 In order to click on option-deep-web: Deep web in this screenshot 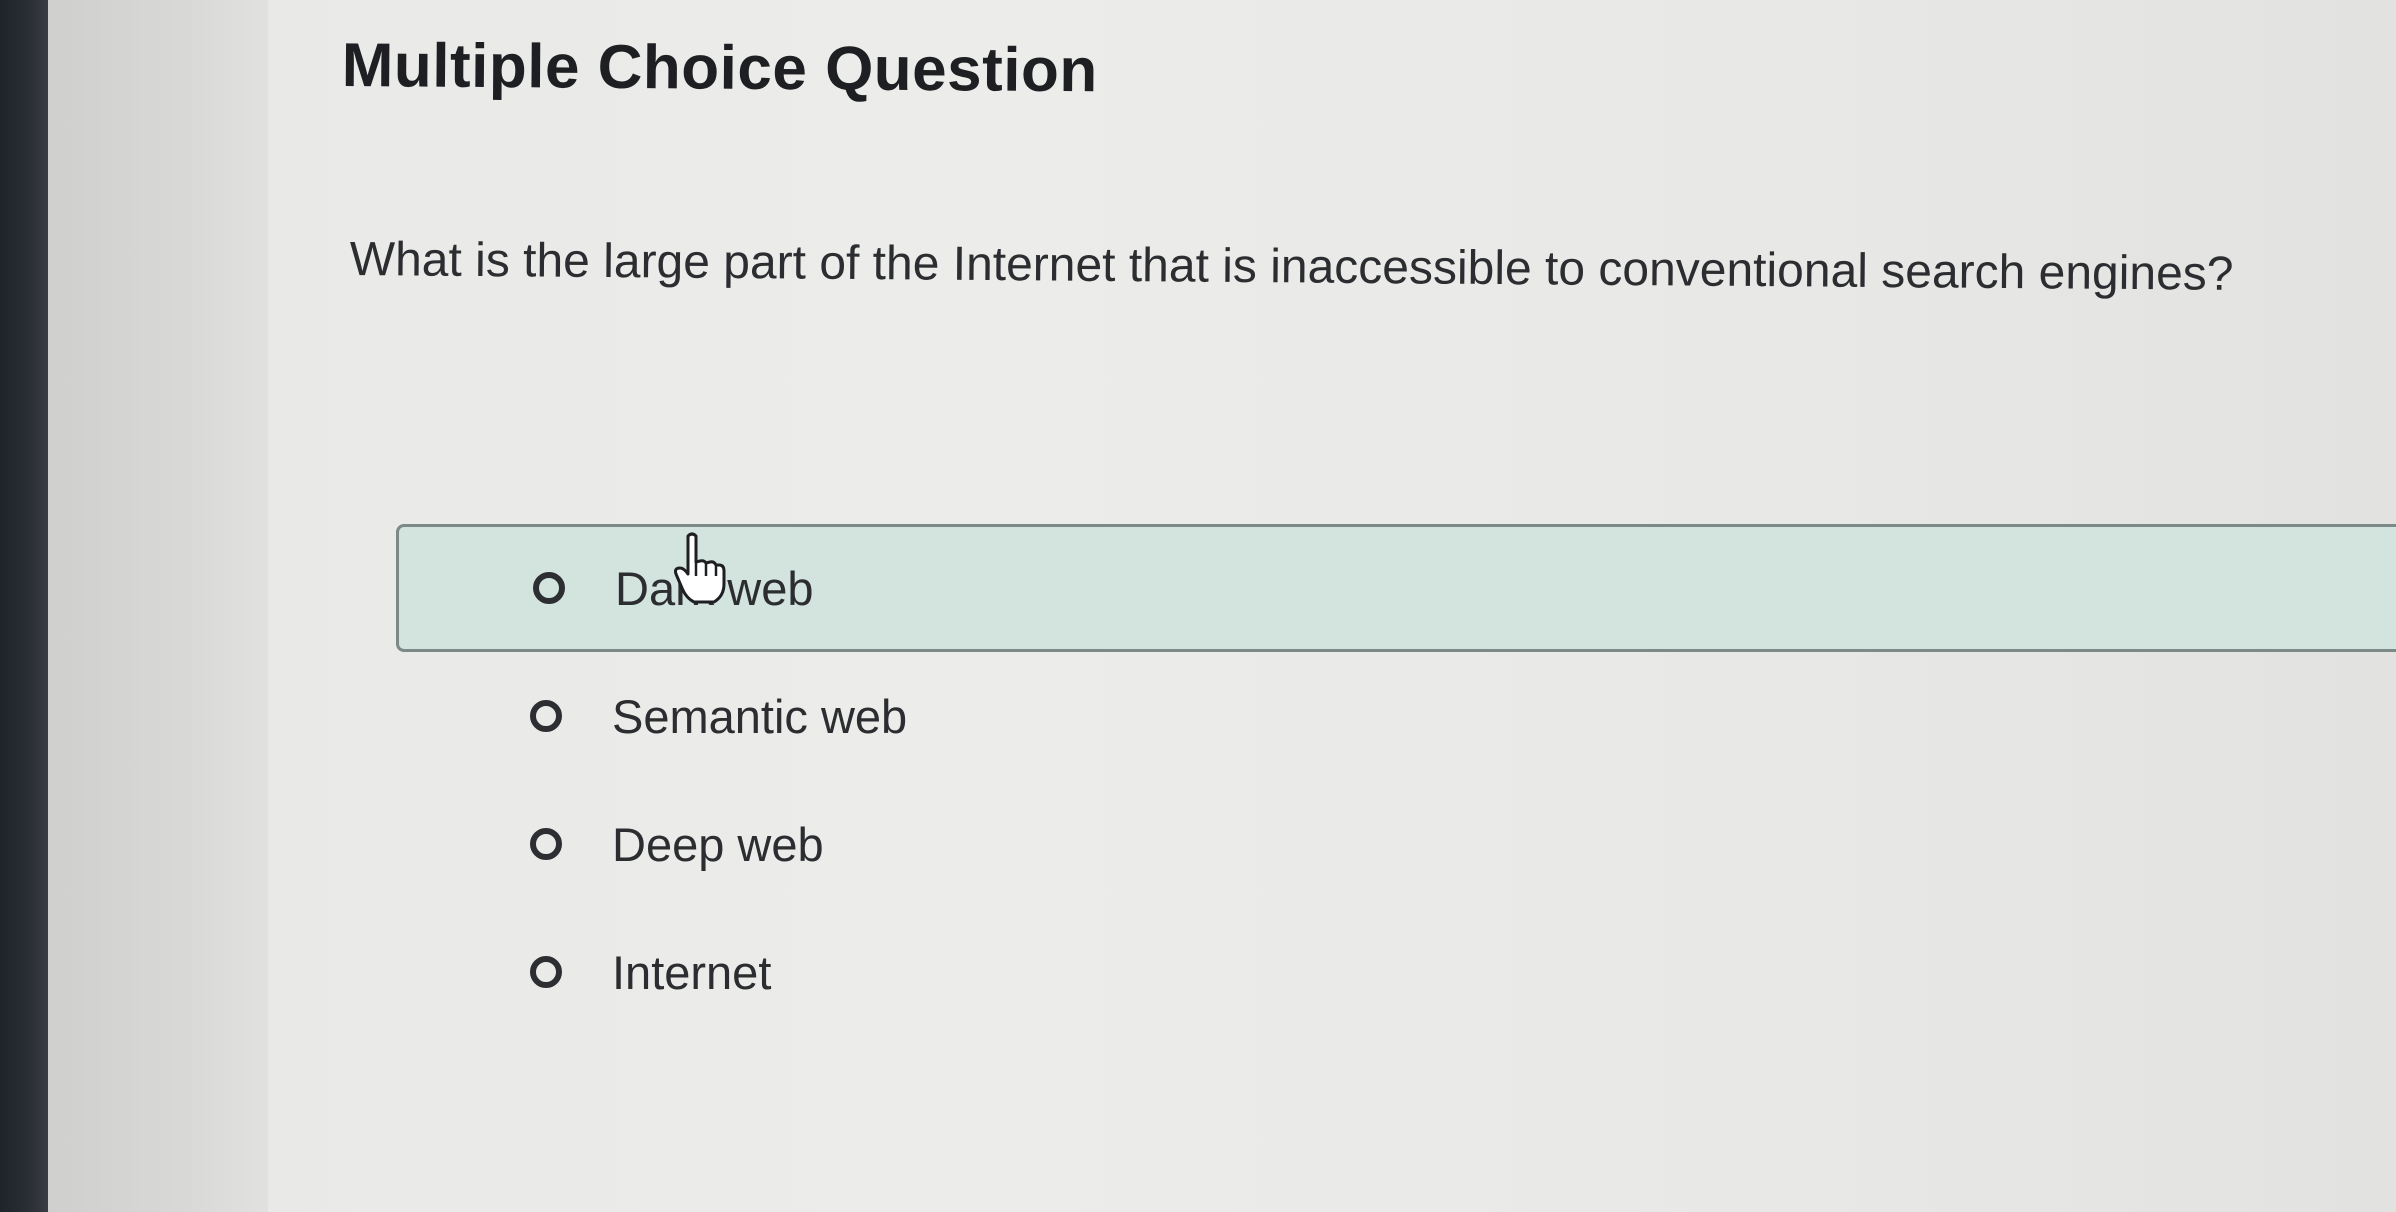, I will do `click(1401, 844)`.